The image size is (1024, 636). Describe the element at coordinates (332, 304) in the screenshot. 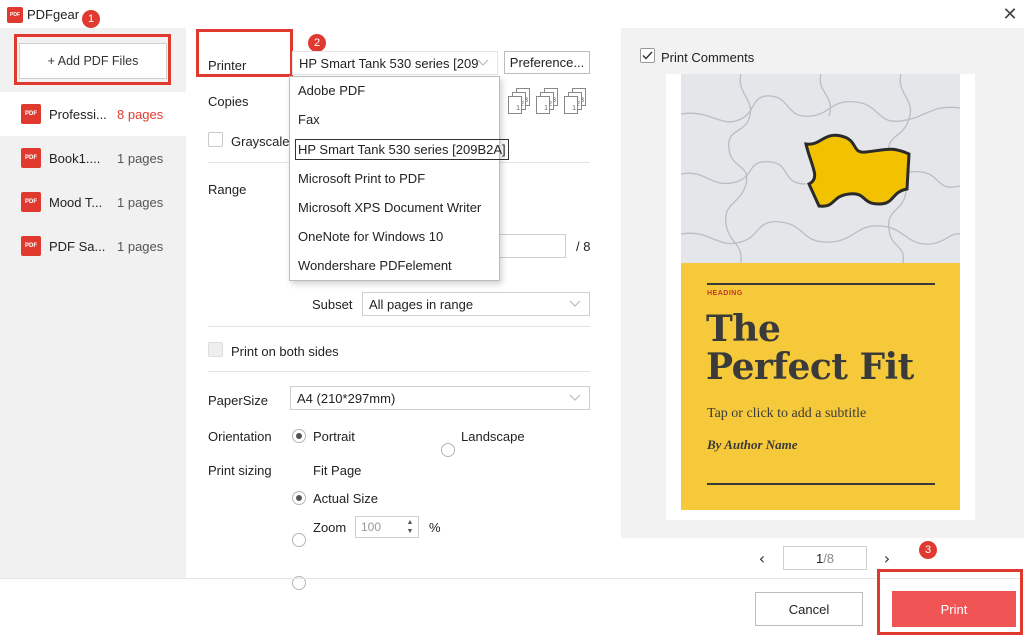

I see `subset-label: Subset` at that location.